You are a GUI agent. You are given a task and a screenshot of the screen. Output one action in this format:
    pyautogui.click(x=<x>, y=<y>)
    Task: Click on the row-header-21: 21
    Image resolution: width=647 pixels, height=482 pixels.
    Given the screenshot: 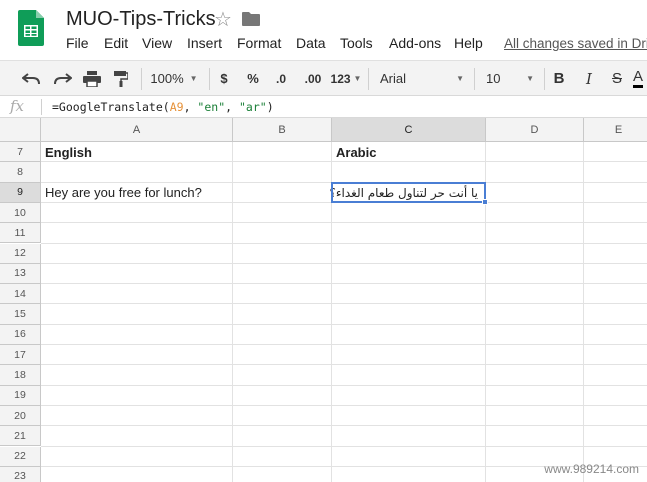 What is the action you would take?
    pyautogui.click(x=20, y=436)
    